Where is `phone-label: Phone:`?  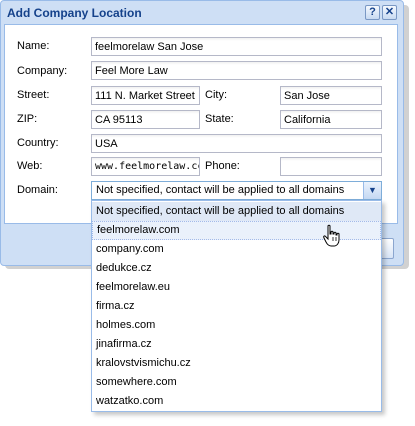 phone-label: Phone: is located at coordinates (222, 166).